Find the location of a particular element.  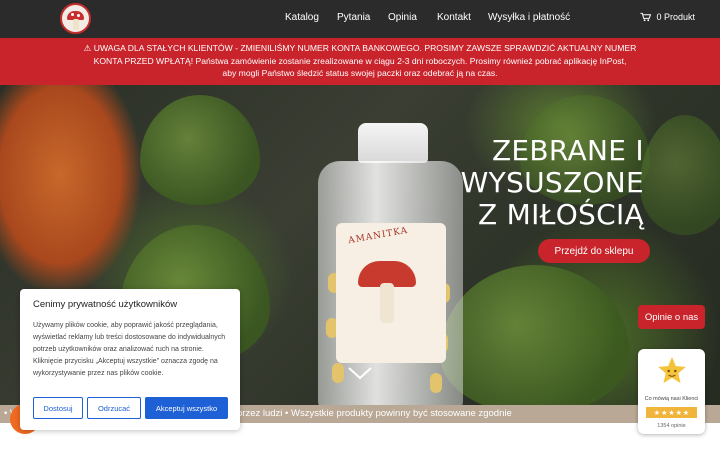

cookie-accept-all-button: Akceptuj wszystko is located at coordinates (186, 408).